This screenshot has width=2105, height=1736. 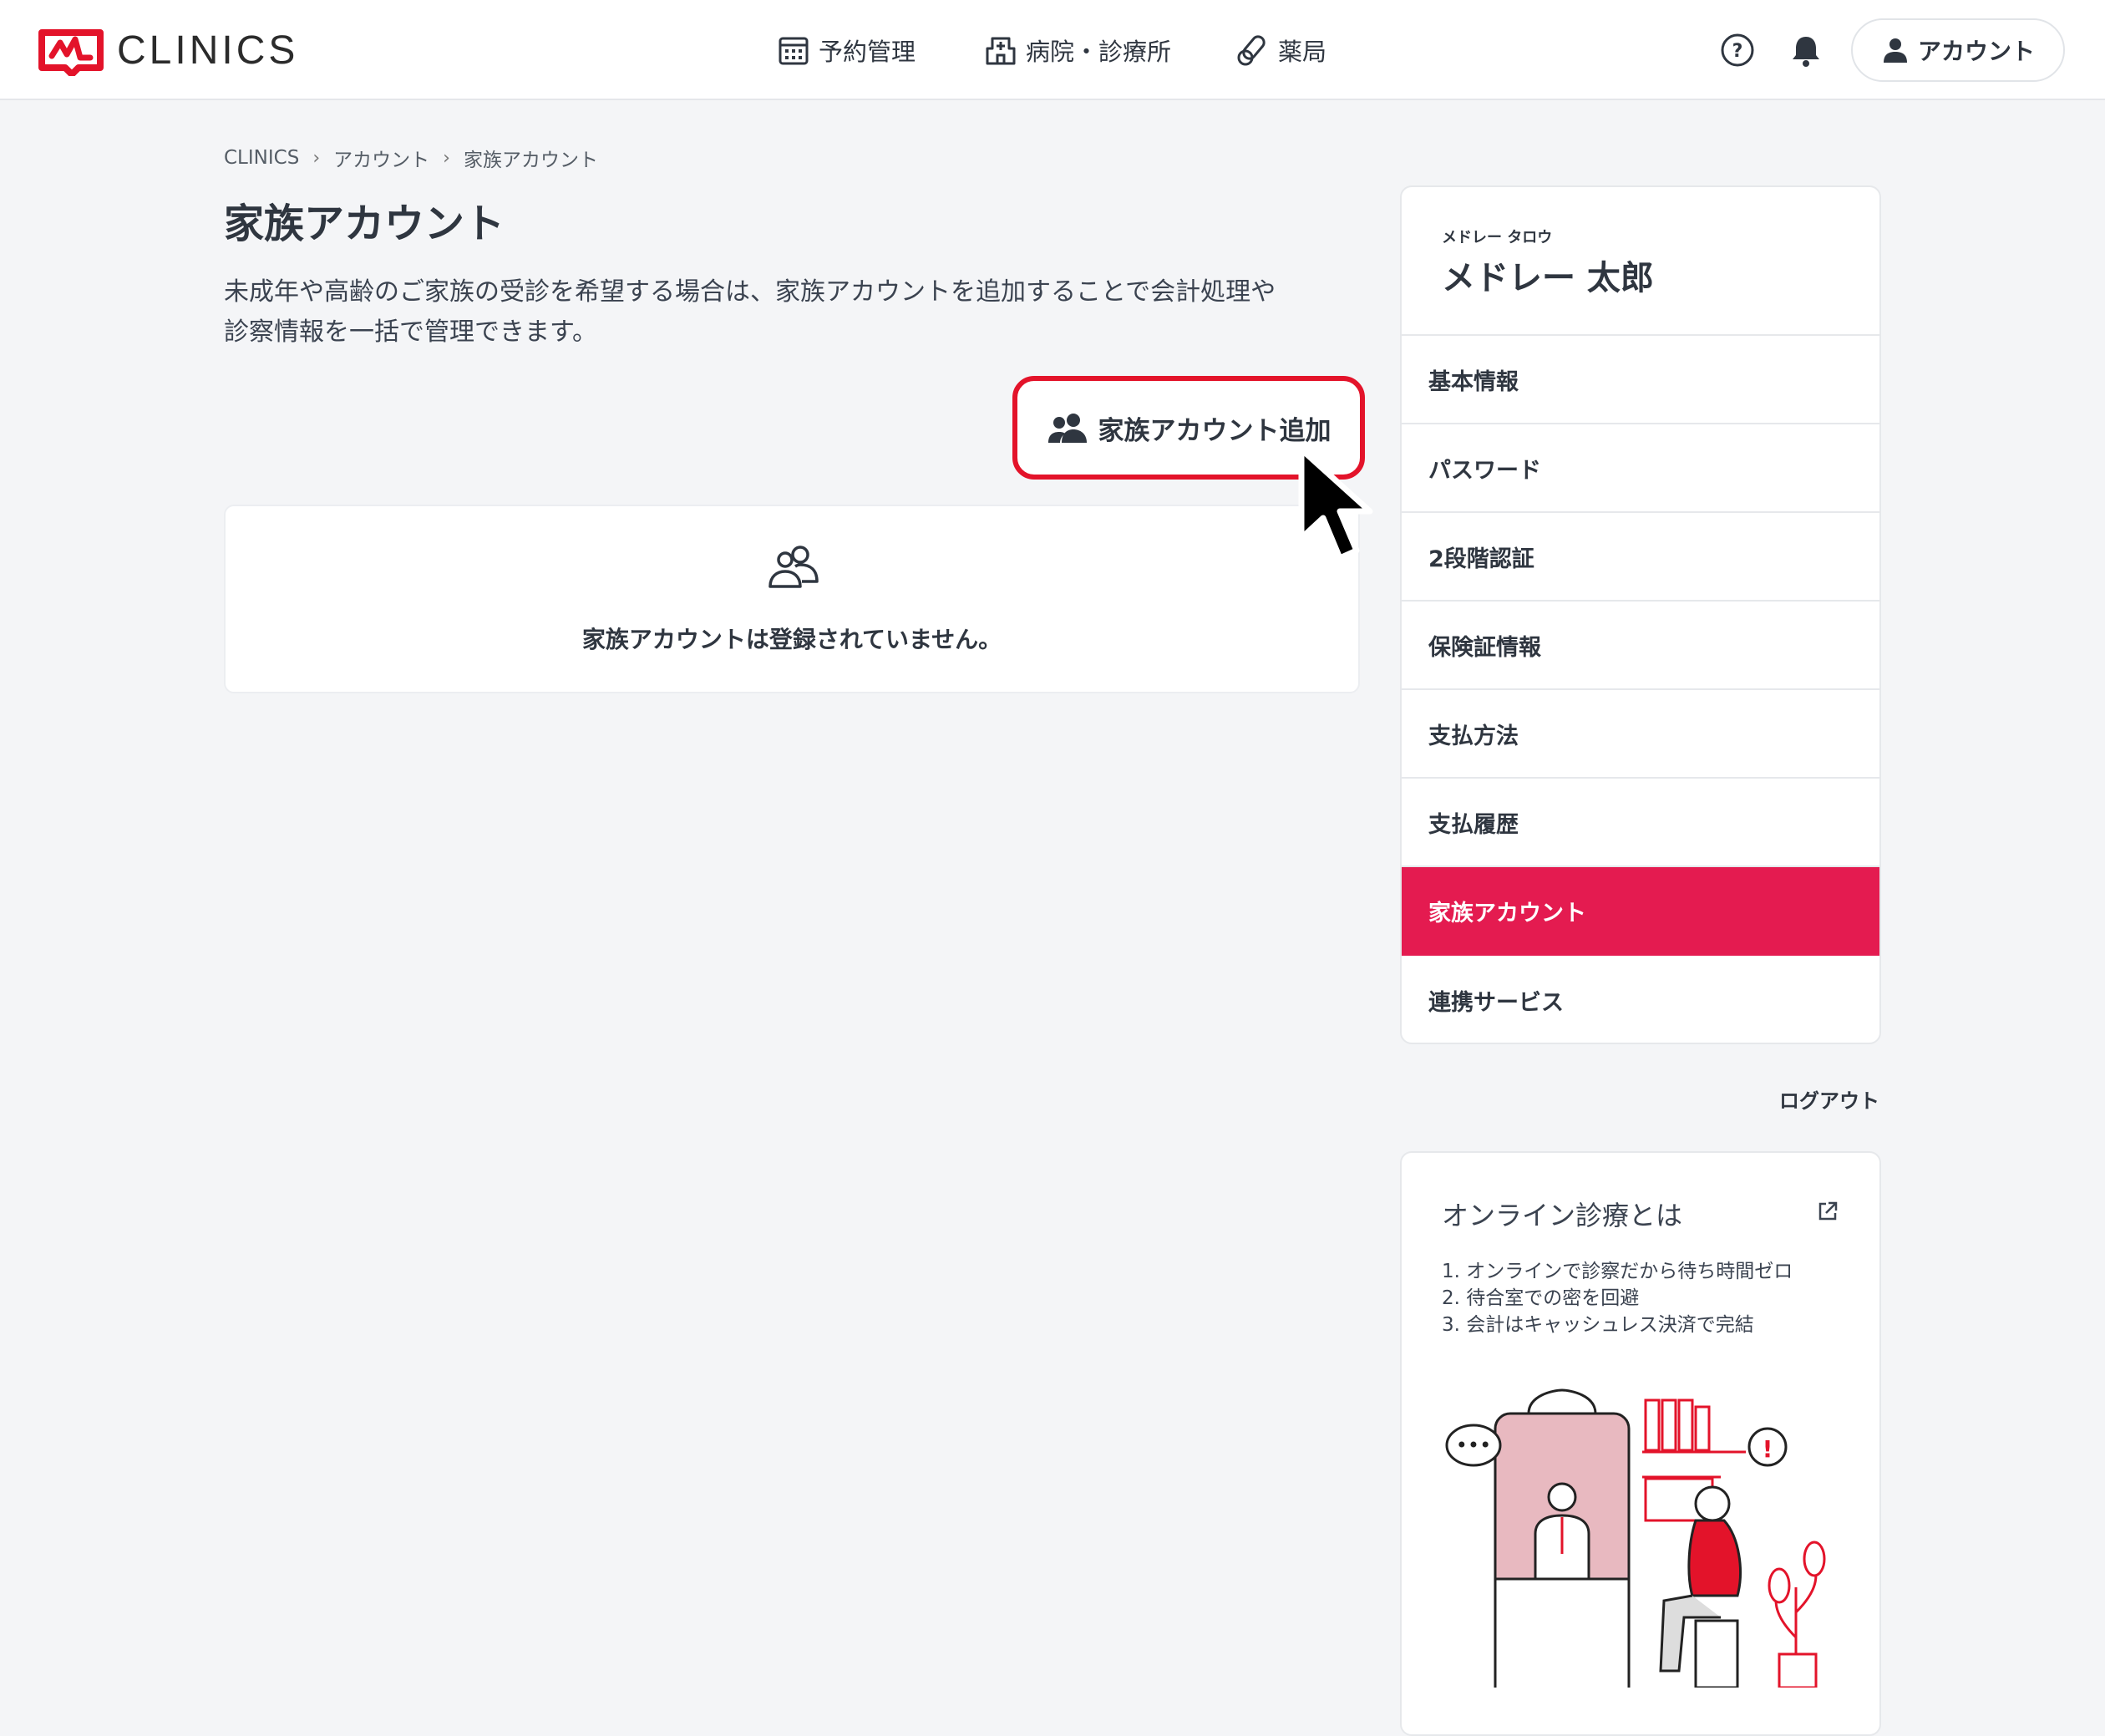 What do you see at coordinates (1548, 278) in the screenshot?
I see `user-name: メドレー 太郎` at bounding box center [1548, 278].